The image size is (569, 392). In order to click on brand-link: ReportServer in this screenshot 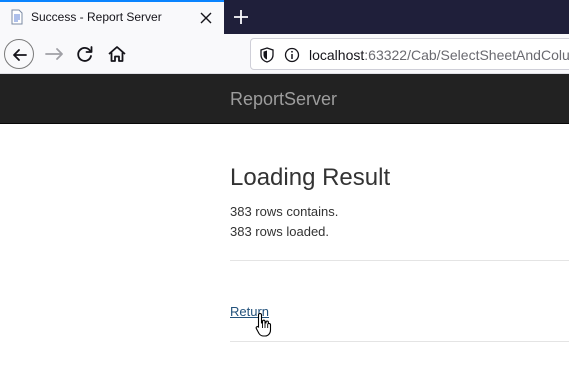, I will do `click(283, 99)`.